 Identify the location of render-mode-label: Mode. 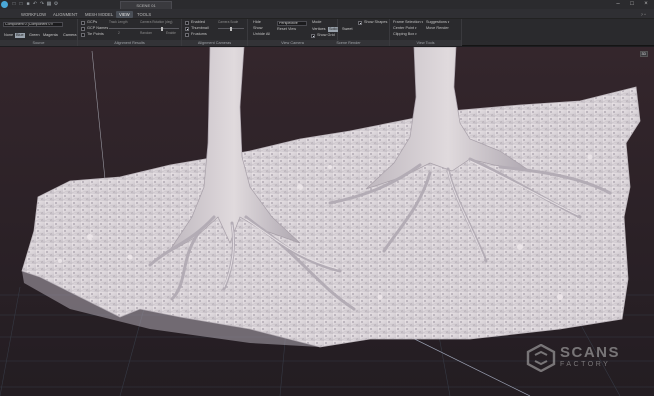
(317, 22).